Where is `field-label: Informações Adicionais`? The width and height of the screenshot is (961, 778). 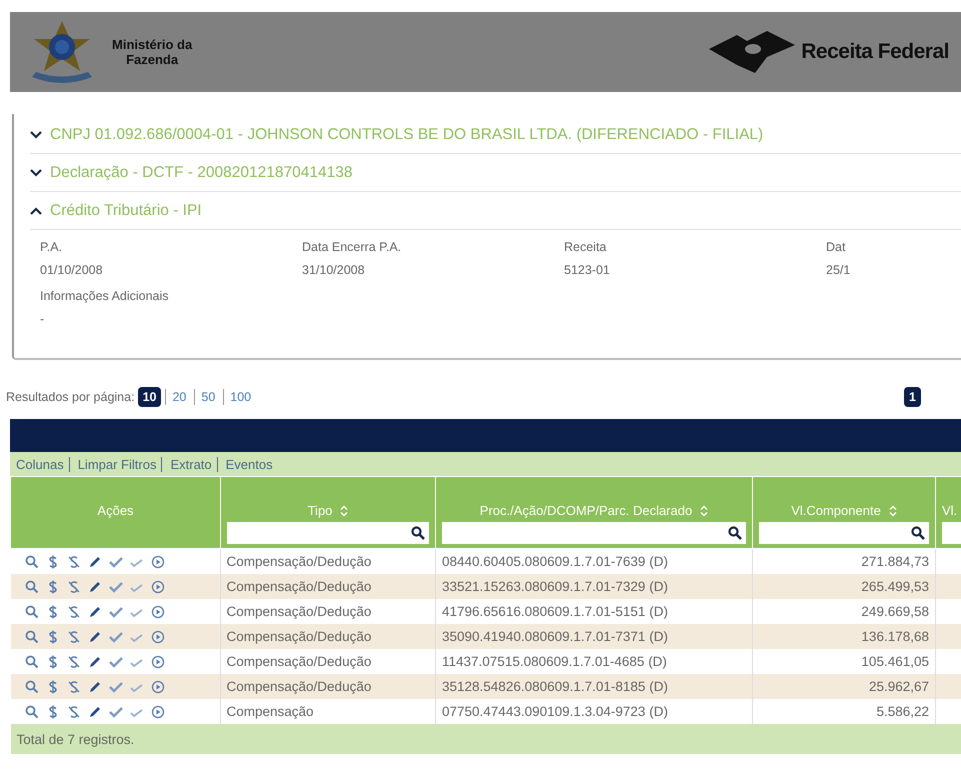 field-label: Informações Adicionais is located at coordinates (105, 296).